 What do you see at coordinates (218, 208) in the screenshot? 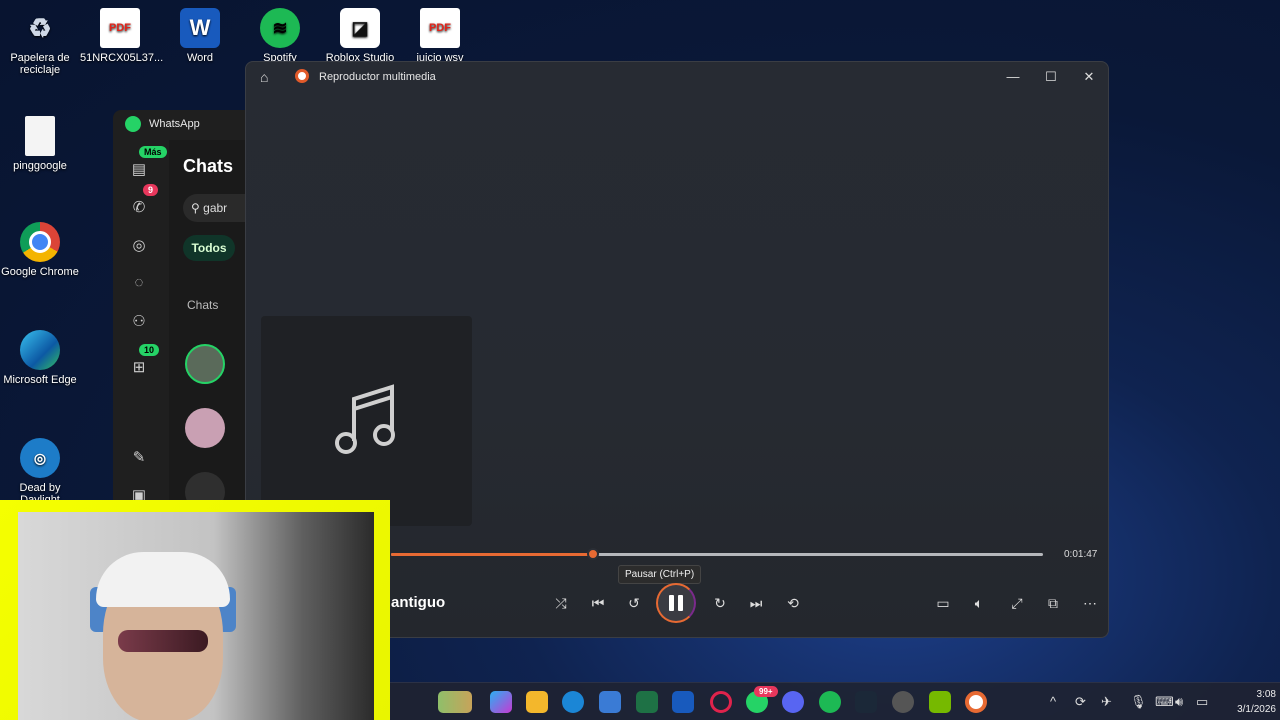
I see `search-input: ⚲ gabr` at bounding box center [218, 208].